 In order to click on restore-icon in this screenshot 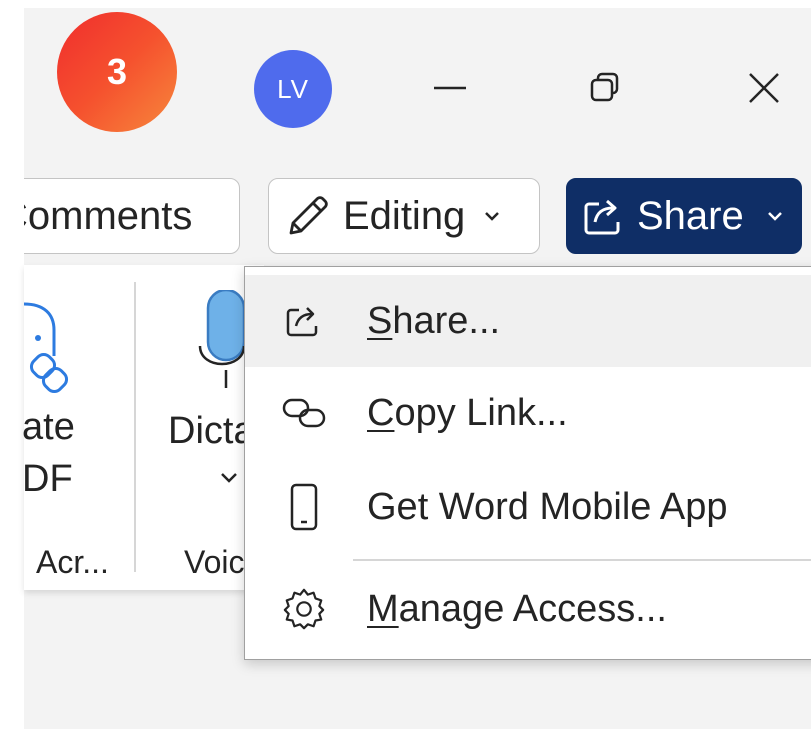, I will do `click(604, 87)`.